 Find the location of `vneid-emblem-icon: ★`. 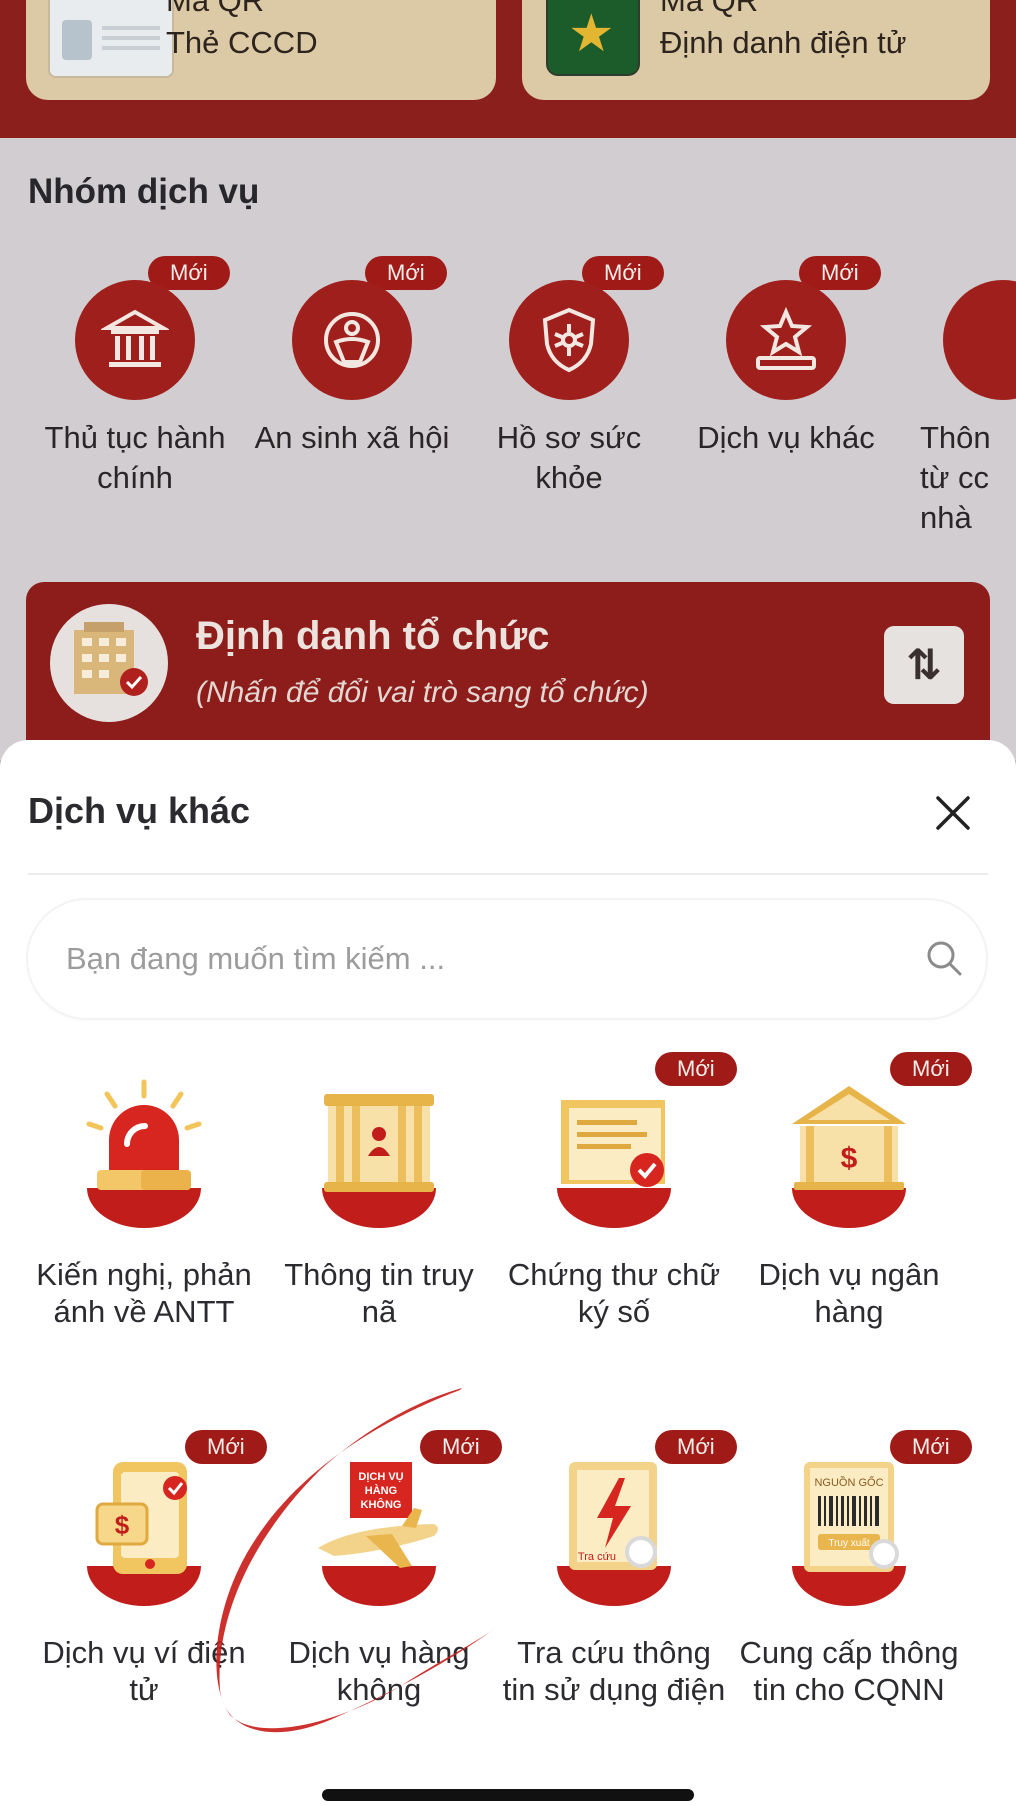

vneid-emblem-icon: ★ is located at coordinates (593, 38).